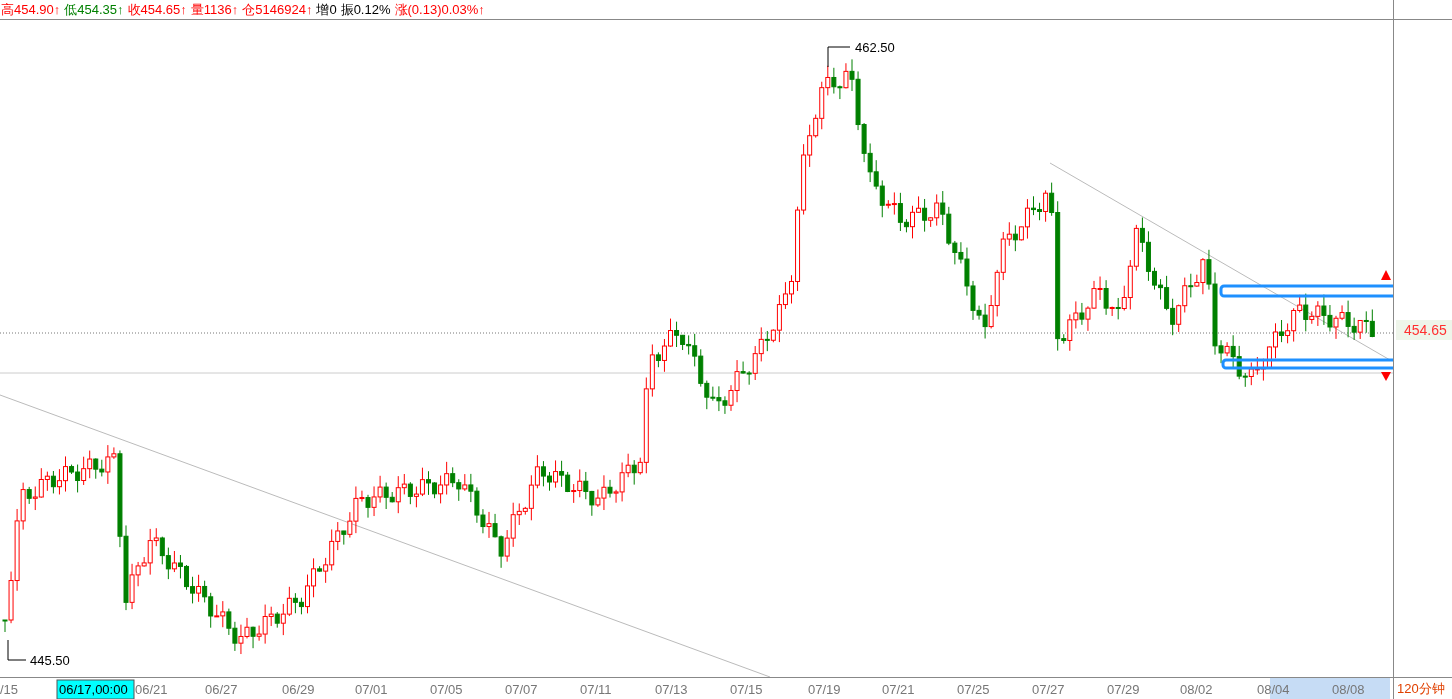 The width and height of the screenshot is (1452, 699). I want to click on time-cursor-label: 06/17,00:00, so click(95, 689).